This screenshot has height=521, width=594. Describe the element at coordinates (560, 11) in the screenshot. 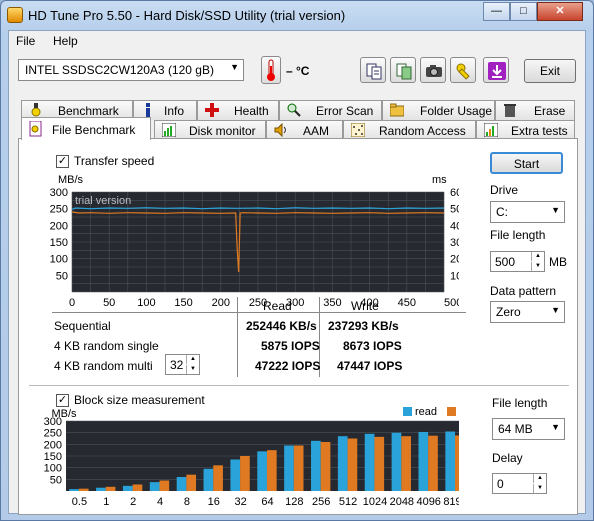

I see `close-button: ✕` at that location.